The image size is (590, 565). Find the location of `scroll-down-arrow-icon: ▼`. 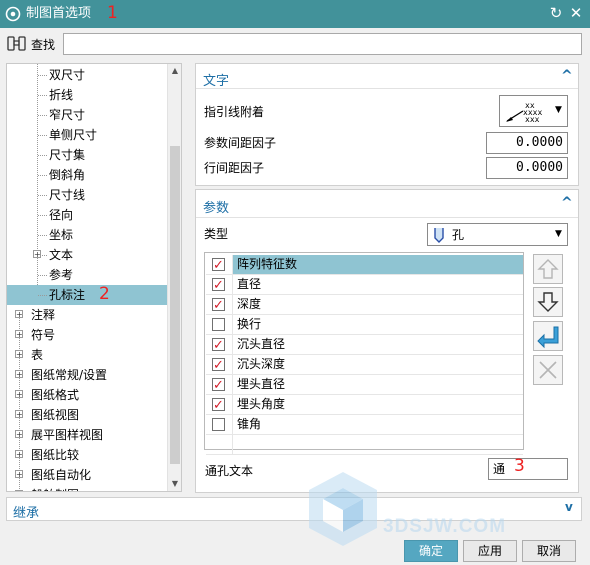

scroll-down-arrow-icon: ▼ is located at coordinates (174, 484).